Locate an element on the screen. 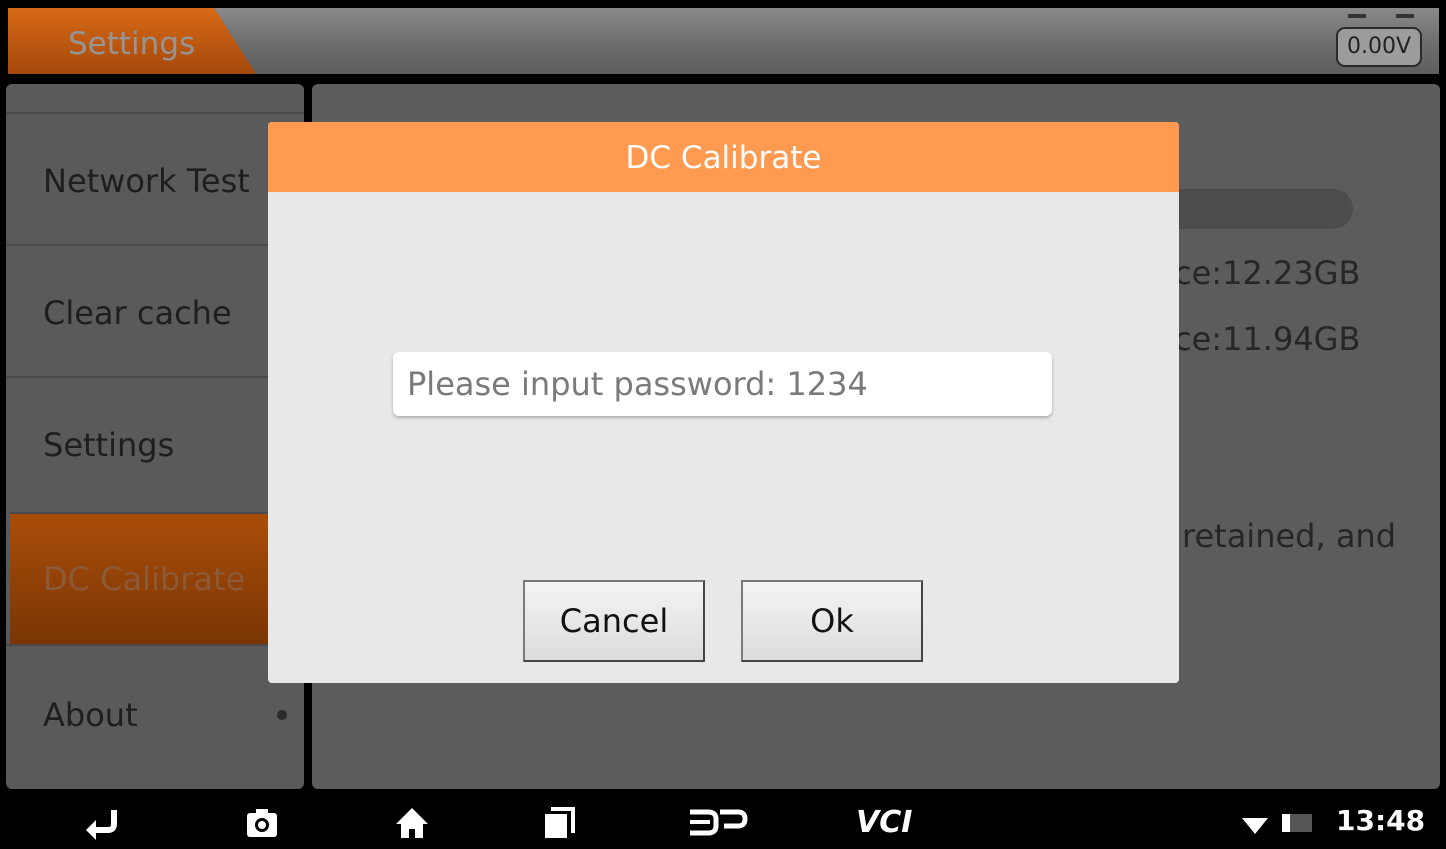 This screenshot has width=1446, height=849. storage-text: ce:12.23GB is located at coordinates (1267, 273).